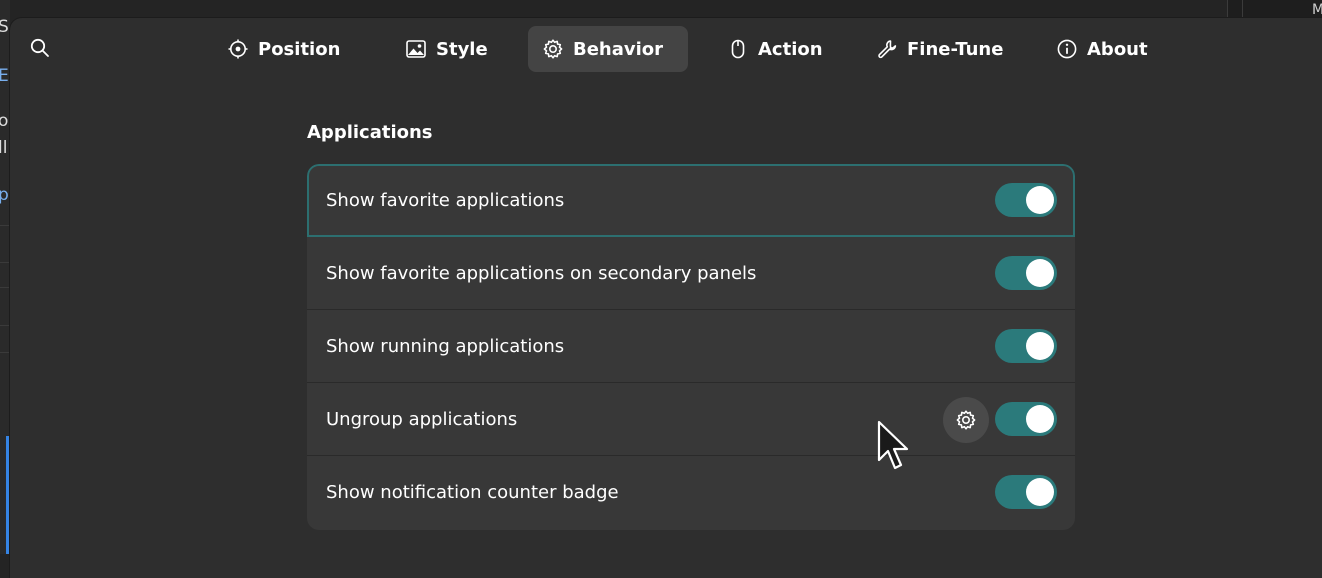  Describe the element at coordinates (1067, 49) in the screenshot. I see `info-icon` at that location.